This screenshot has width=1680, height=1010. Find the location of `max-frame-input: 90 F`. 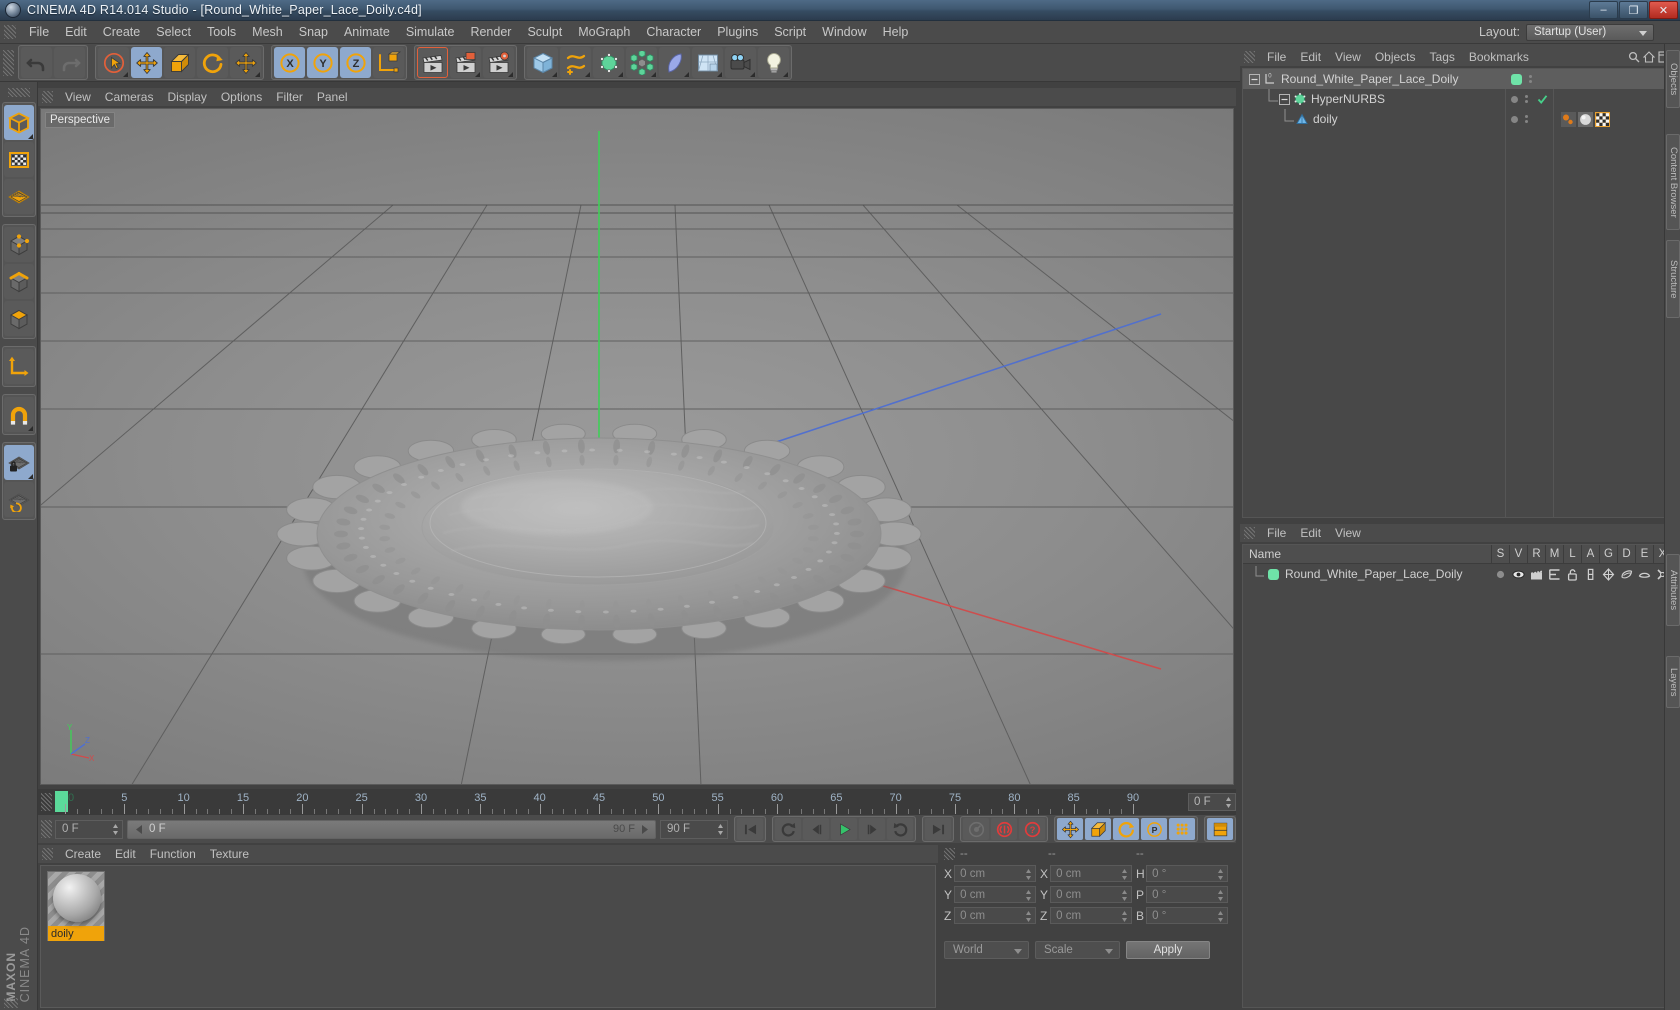

max-frame-input: 90 F is located at coordinates (694, 829).